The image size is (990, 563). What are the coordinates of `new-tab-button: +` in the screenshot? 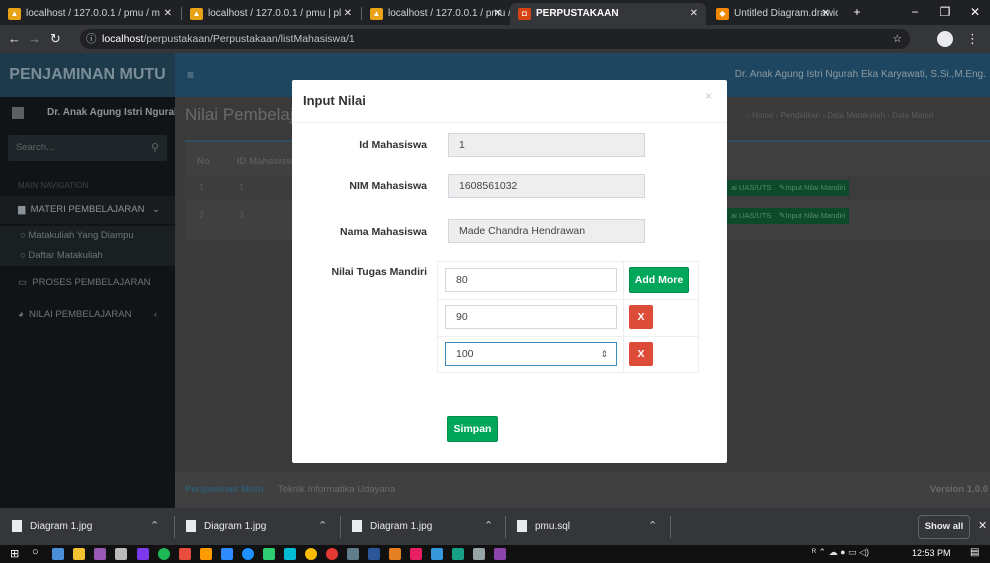 It's located at (857, 12).